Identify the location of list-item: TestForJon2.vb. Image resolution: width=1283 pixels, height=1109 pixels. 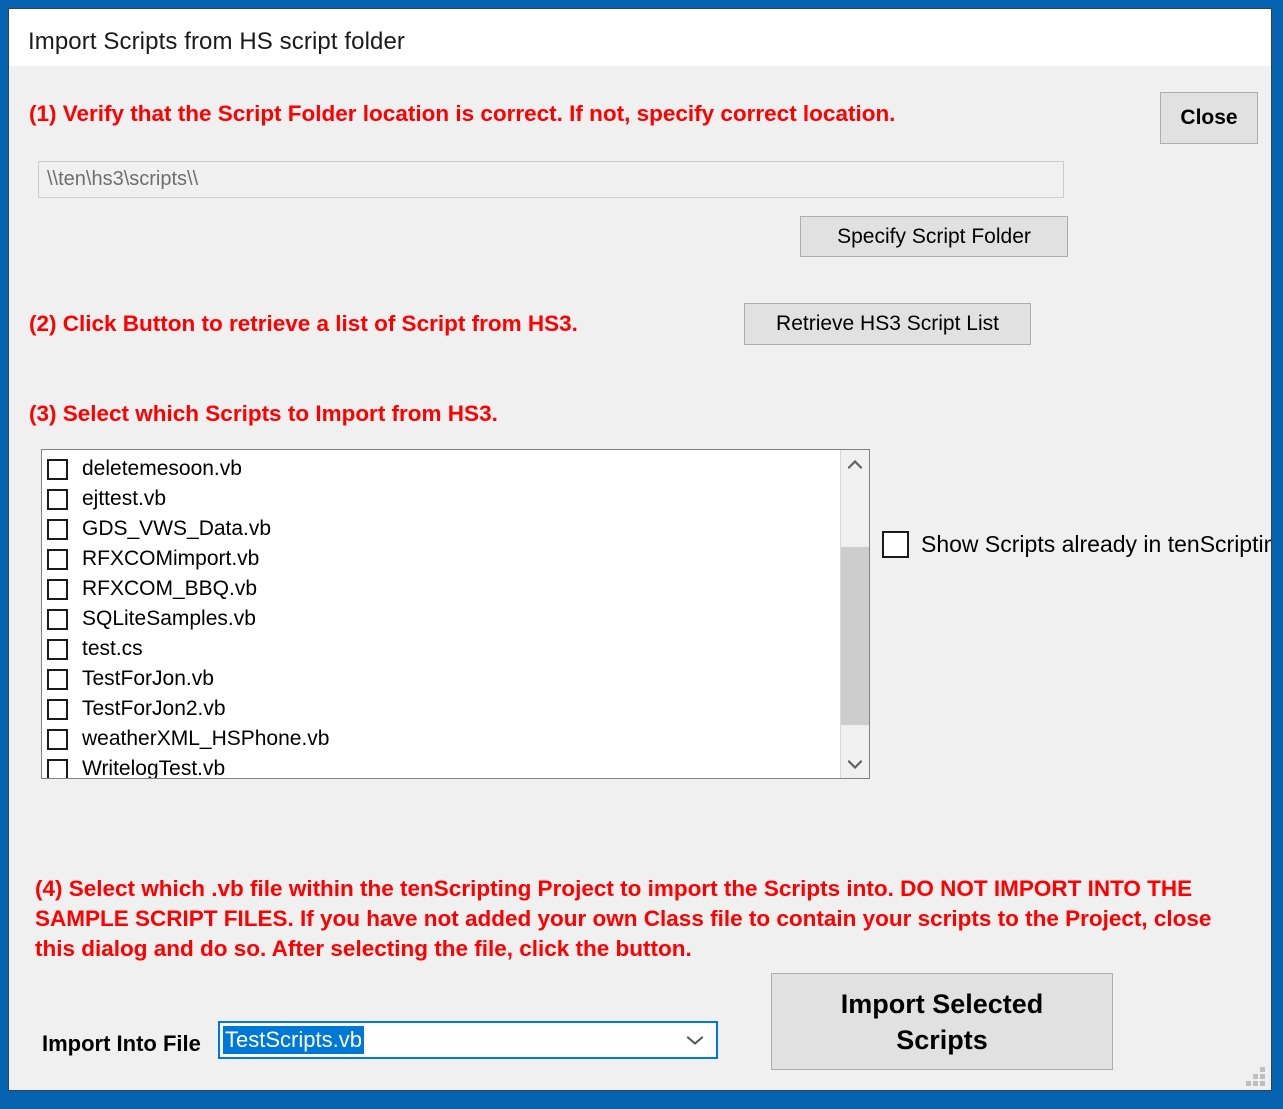
(452, 709).